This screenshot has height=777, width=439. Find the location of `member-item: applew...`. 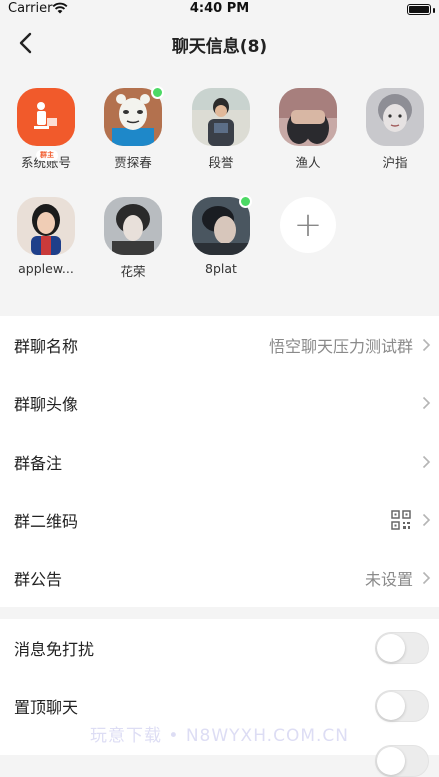

member-item: applew... is located at coordinates (46, 236).